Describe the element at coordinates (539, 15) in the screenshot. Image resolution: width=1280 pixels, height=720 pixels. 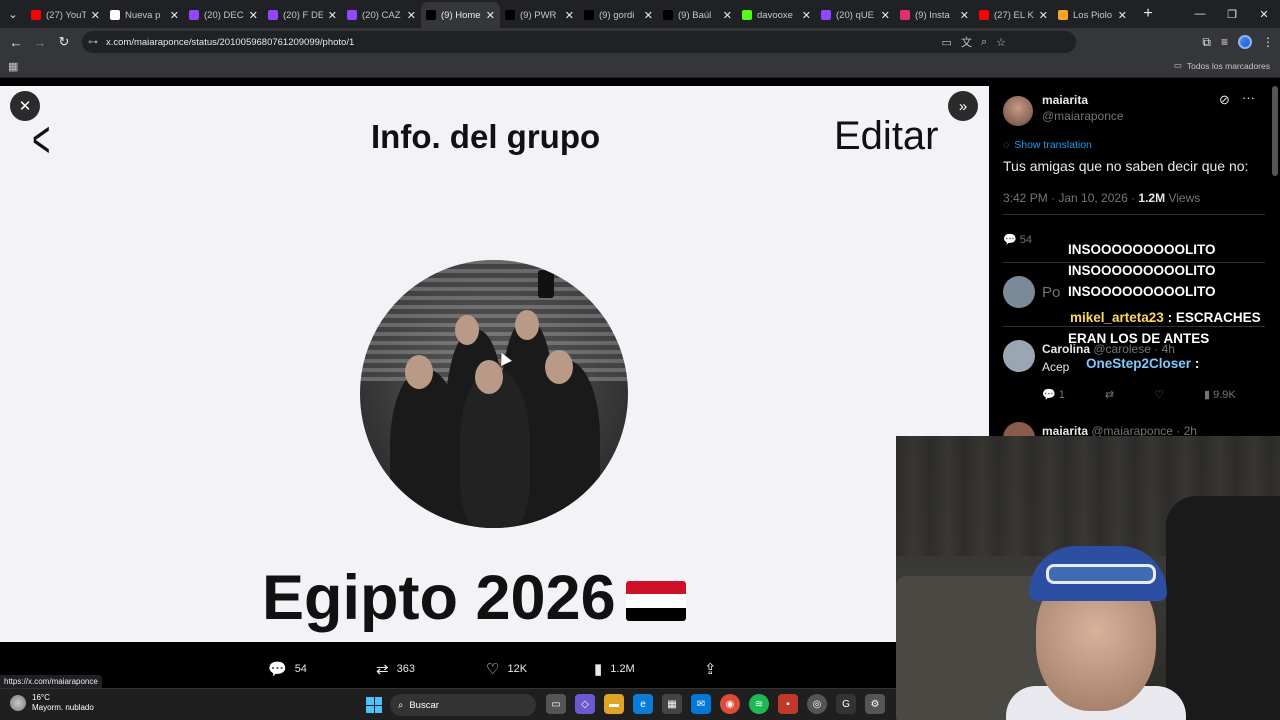
I see `browser-tab: (9) PWR ✕` at that location.